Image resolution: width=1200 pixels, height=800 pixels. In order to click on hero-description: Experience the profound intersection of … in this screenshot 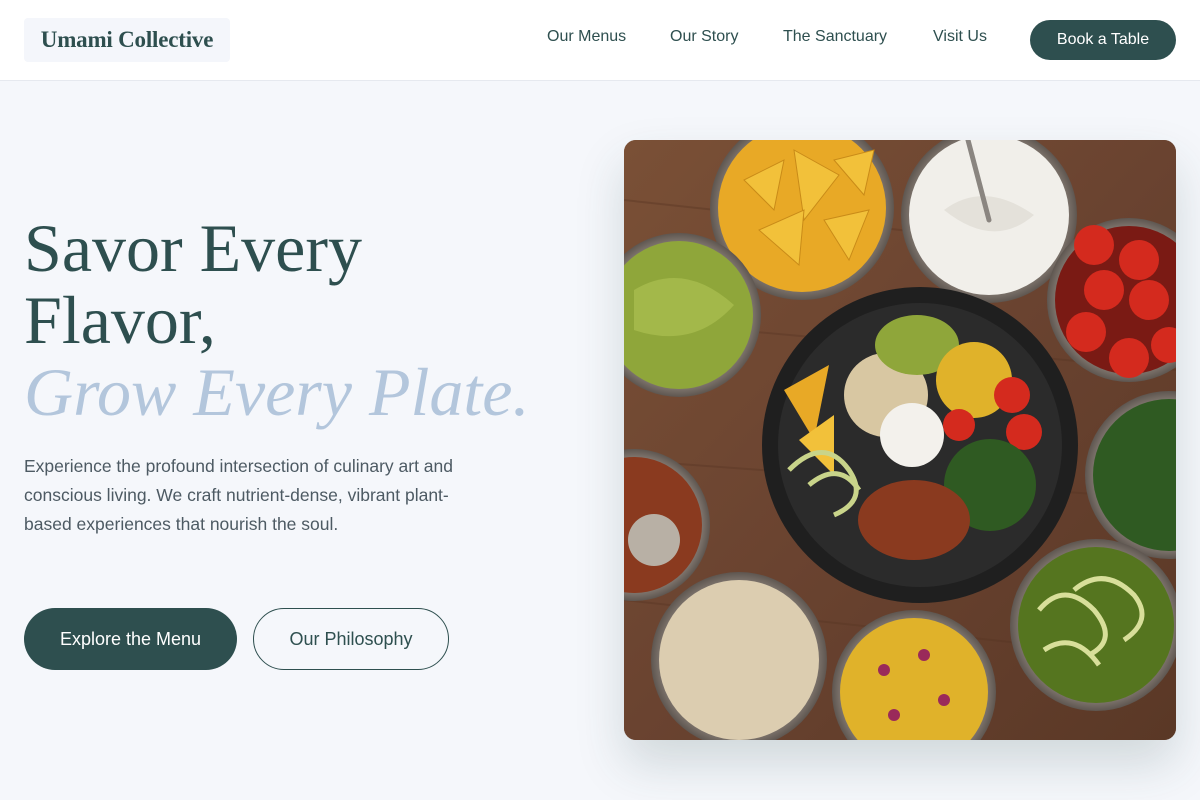, I will do `click(239, 495)`.